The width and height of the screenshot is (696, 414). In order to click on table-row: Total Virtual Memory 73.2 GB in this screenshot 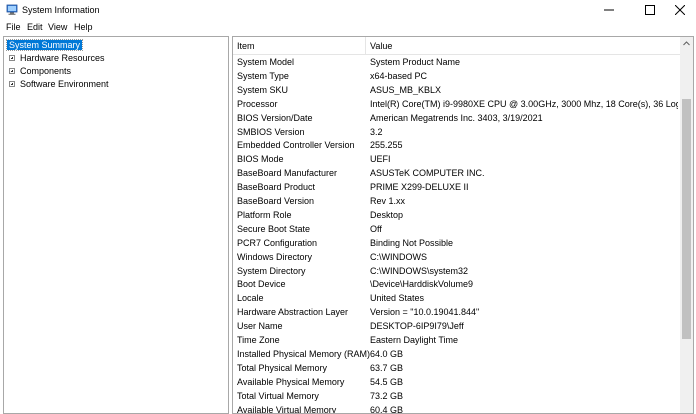, I will do `click(456, 396)`.